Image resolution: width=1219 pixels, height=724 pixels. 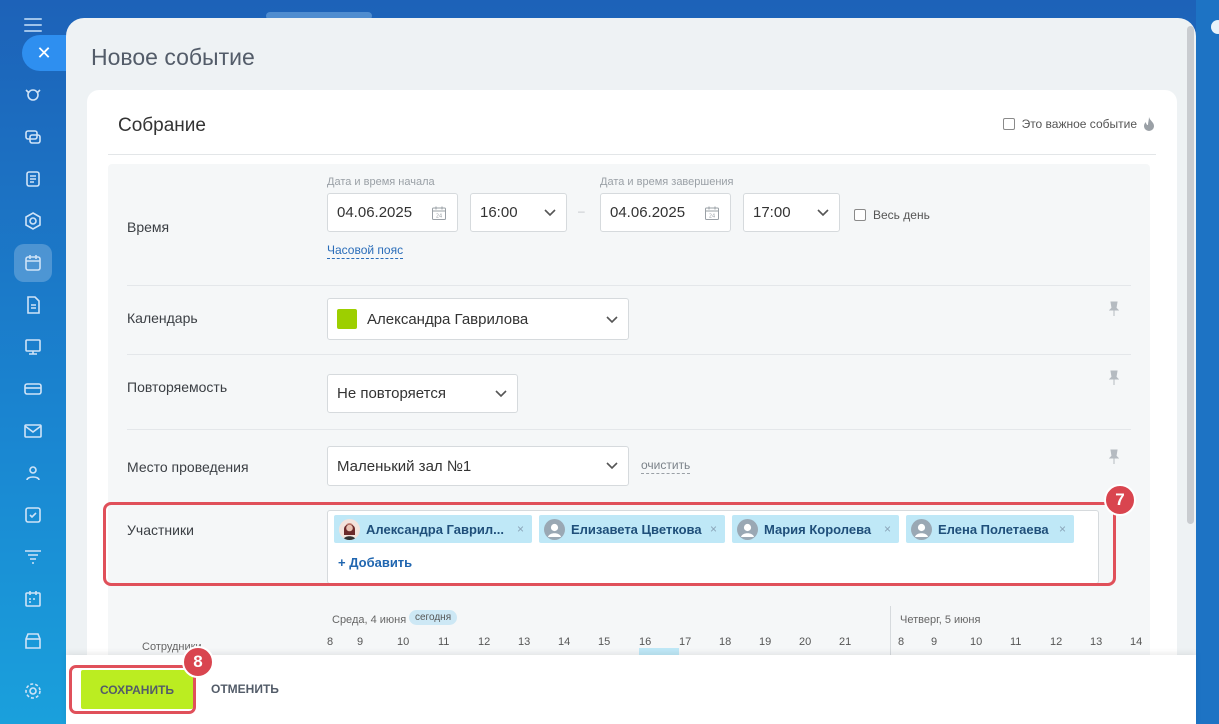 What do you see at coordinates (33, 179) in the screenshot?
I see `documents-icon` at bounding box center [33, 179].